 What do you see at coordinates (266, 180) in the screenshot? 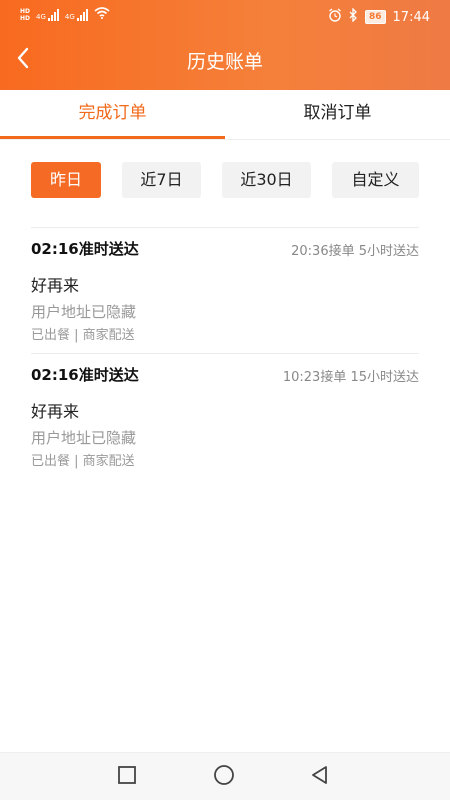
I see `filter-last-30-days: 近30日` at bounding box center [266, 180].